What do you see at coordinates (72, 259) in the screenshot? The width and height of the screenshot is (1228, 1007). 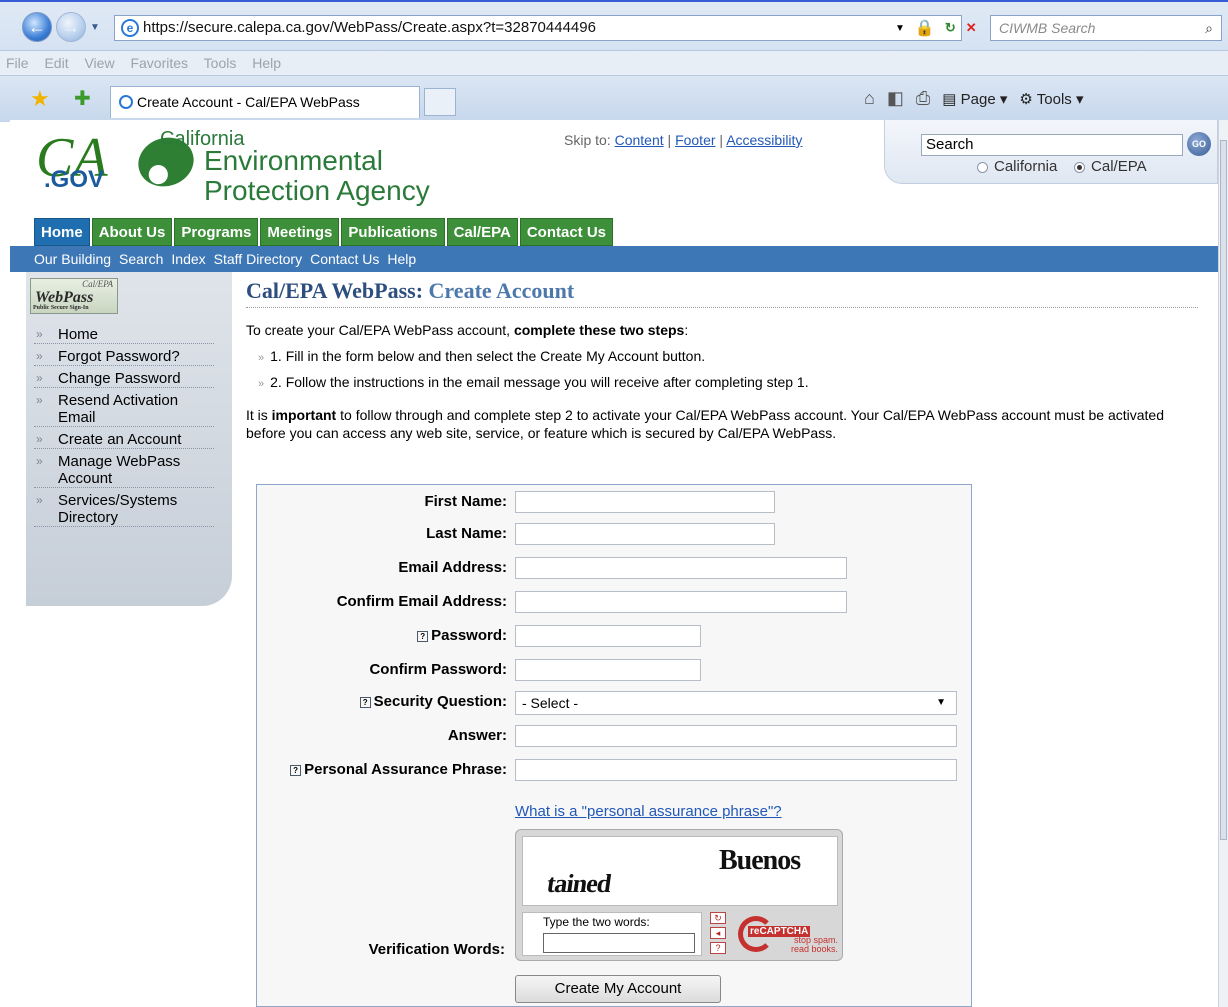 I see `subnav-our-building: Our Building` at bounding box center [72, 259].